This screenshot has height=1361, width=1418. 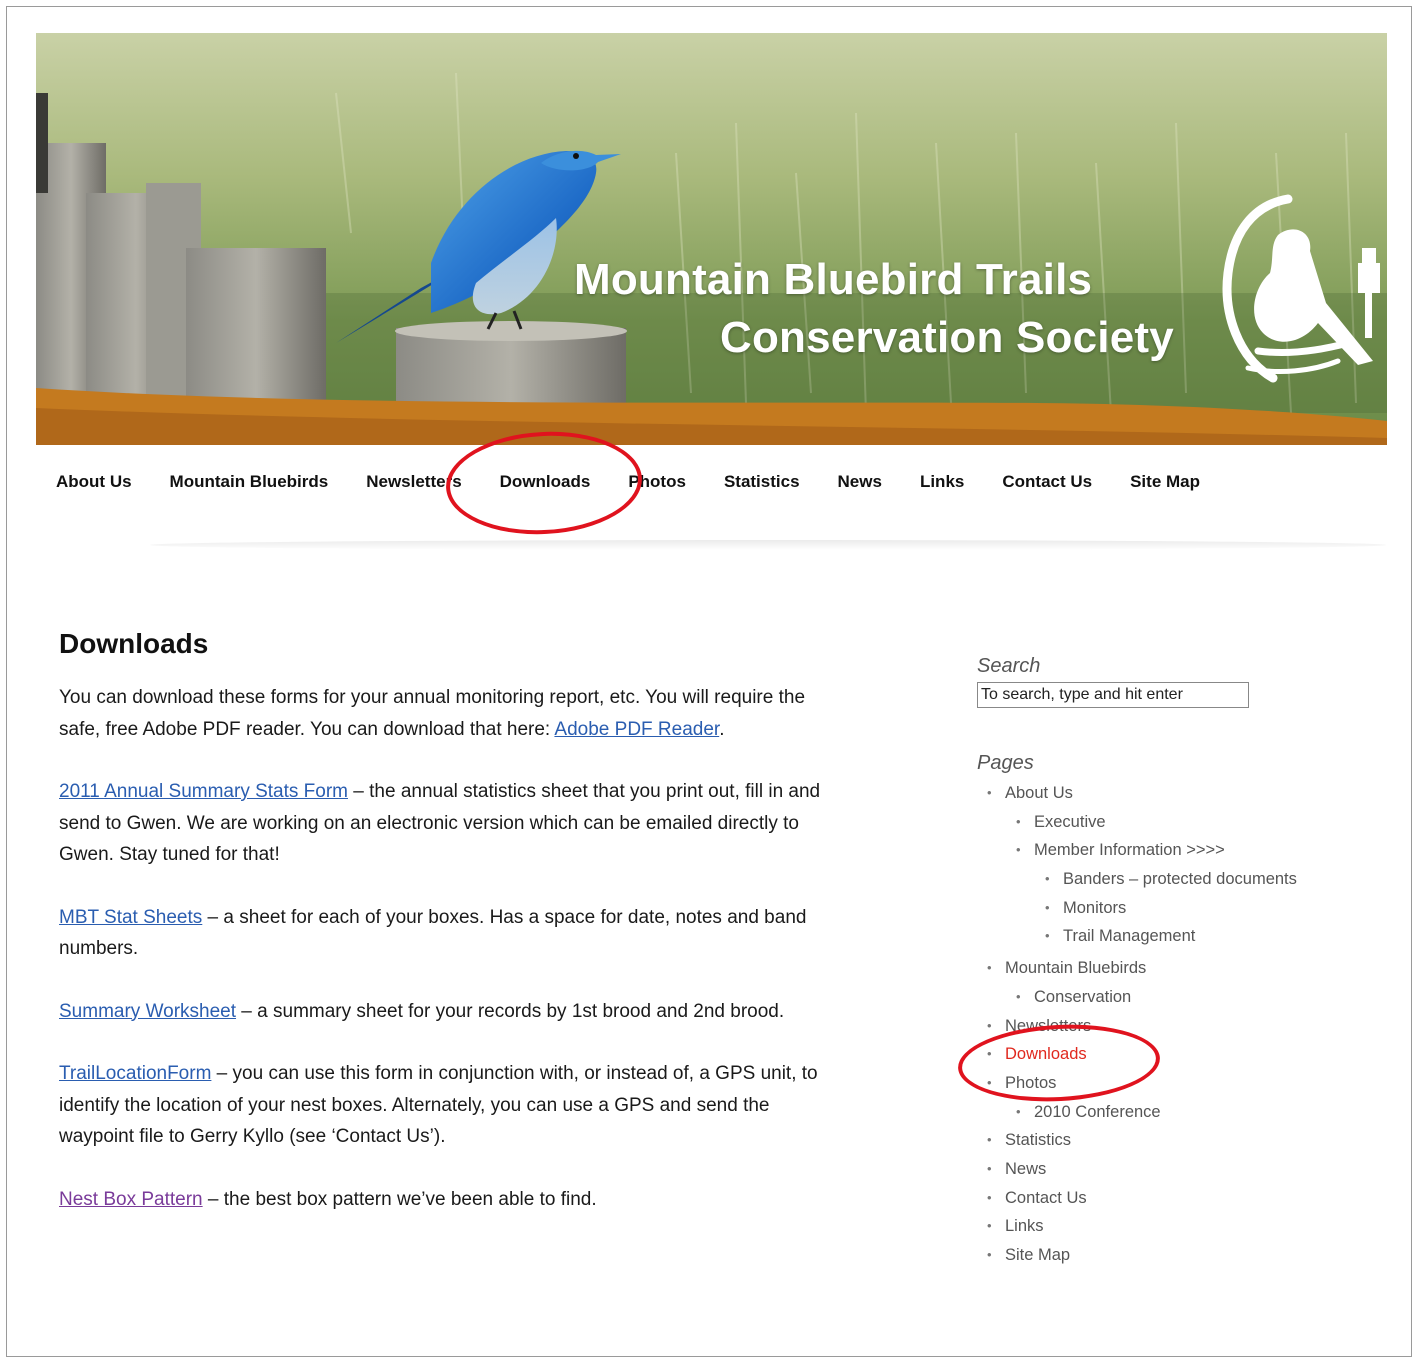 I want to click on page-link-trail-management: Trail Management, so click(x=1196, y=936).